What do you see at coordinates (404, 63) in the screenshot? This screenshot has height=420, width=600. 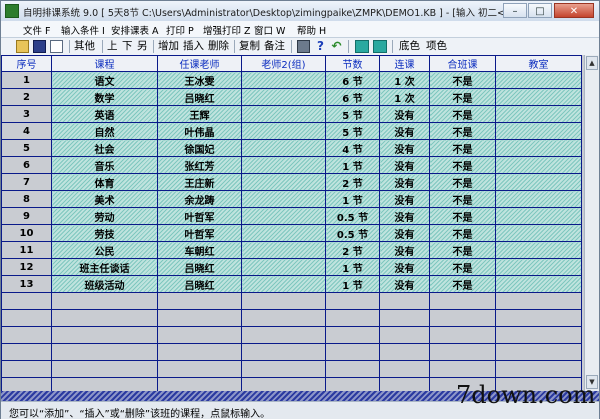 I see `col-header-consecutive: 连课` at bounding box center [404, 63].